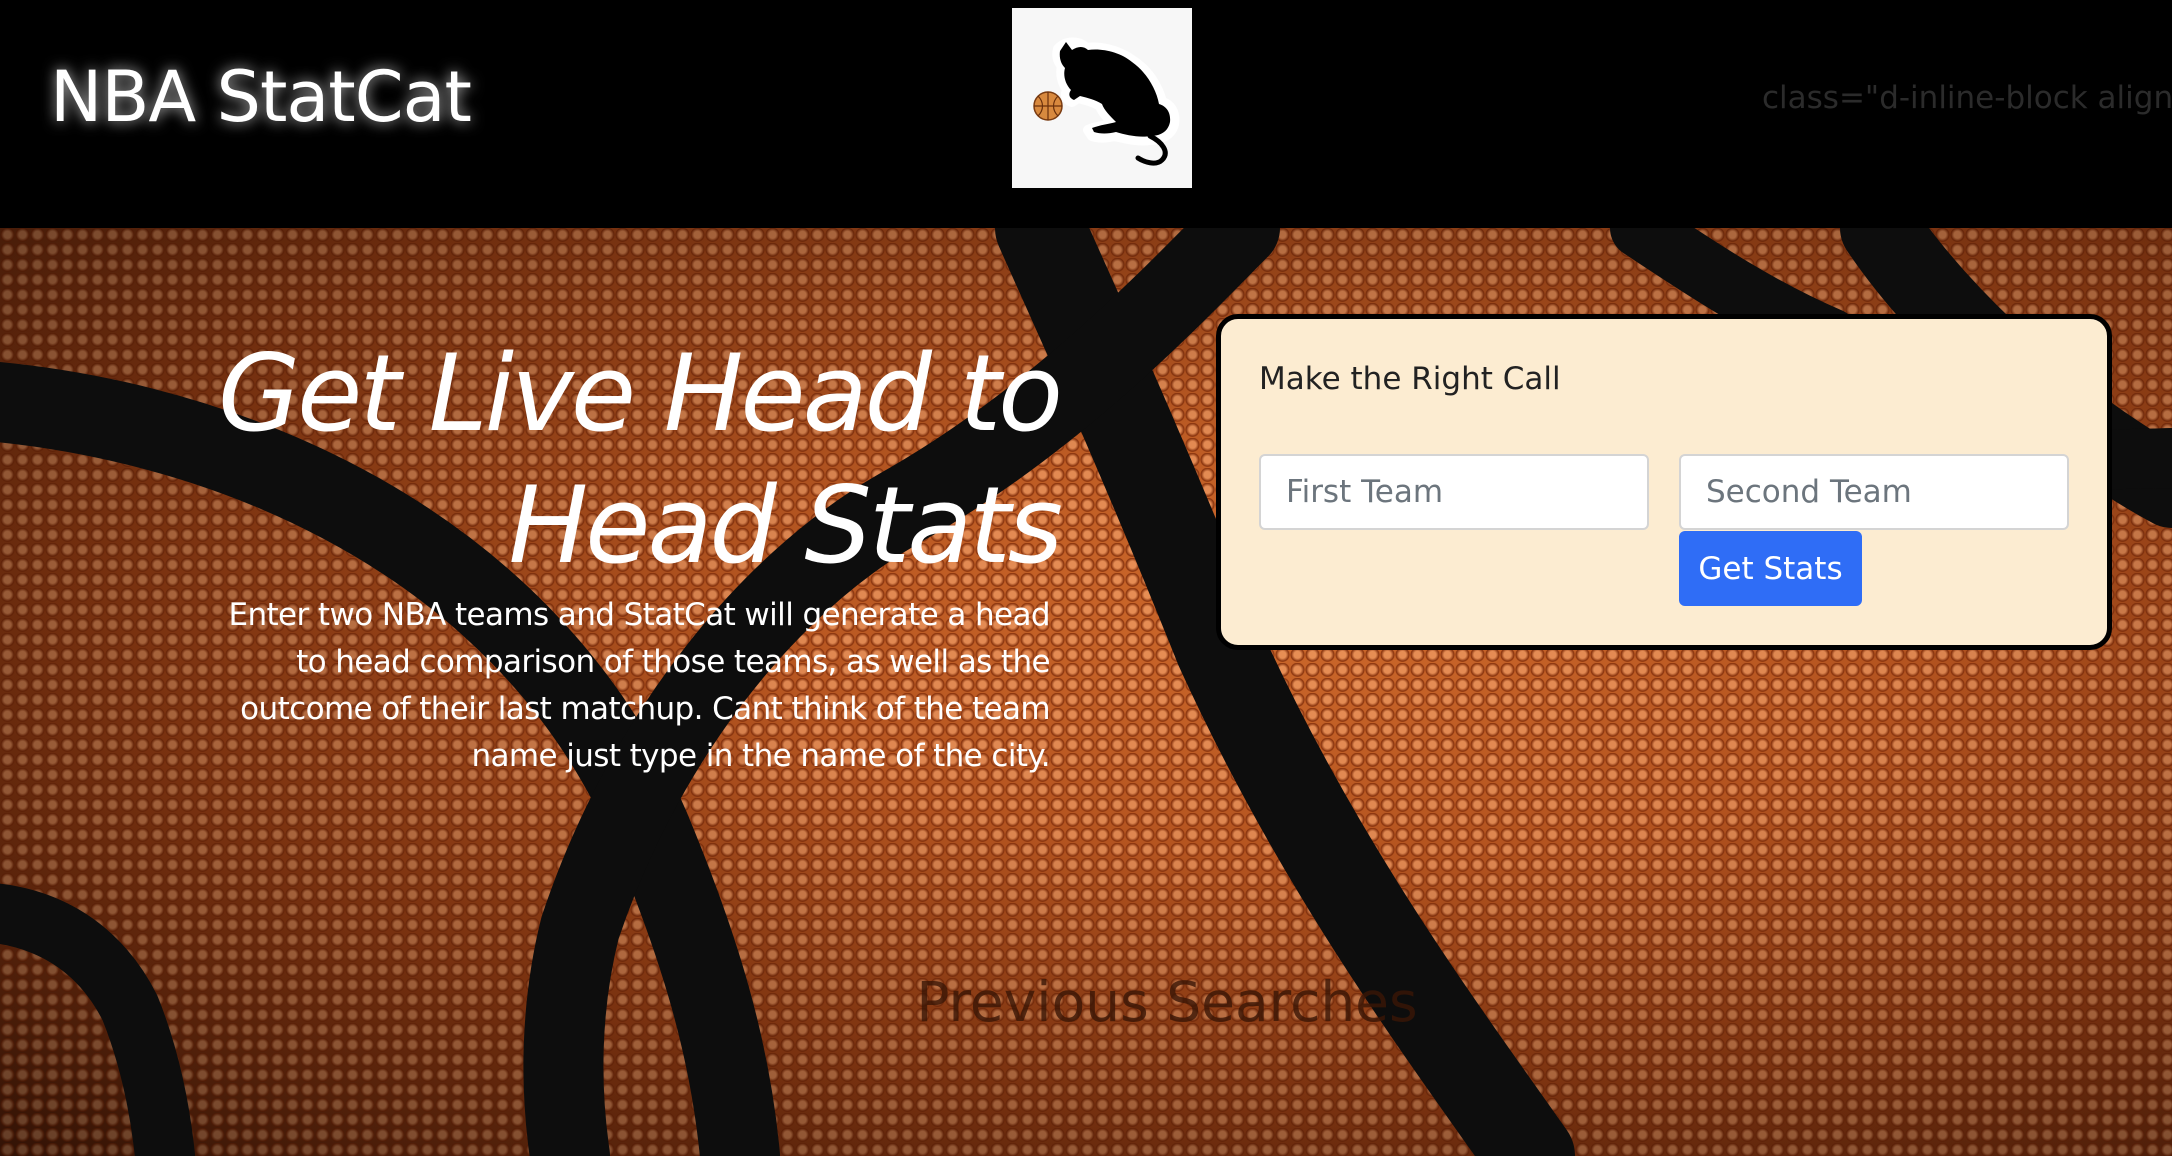  Describe the element at coordinates (261, 97) in the screenshot. I see `site-title: NBA StatCat` at that location.